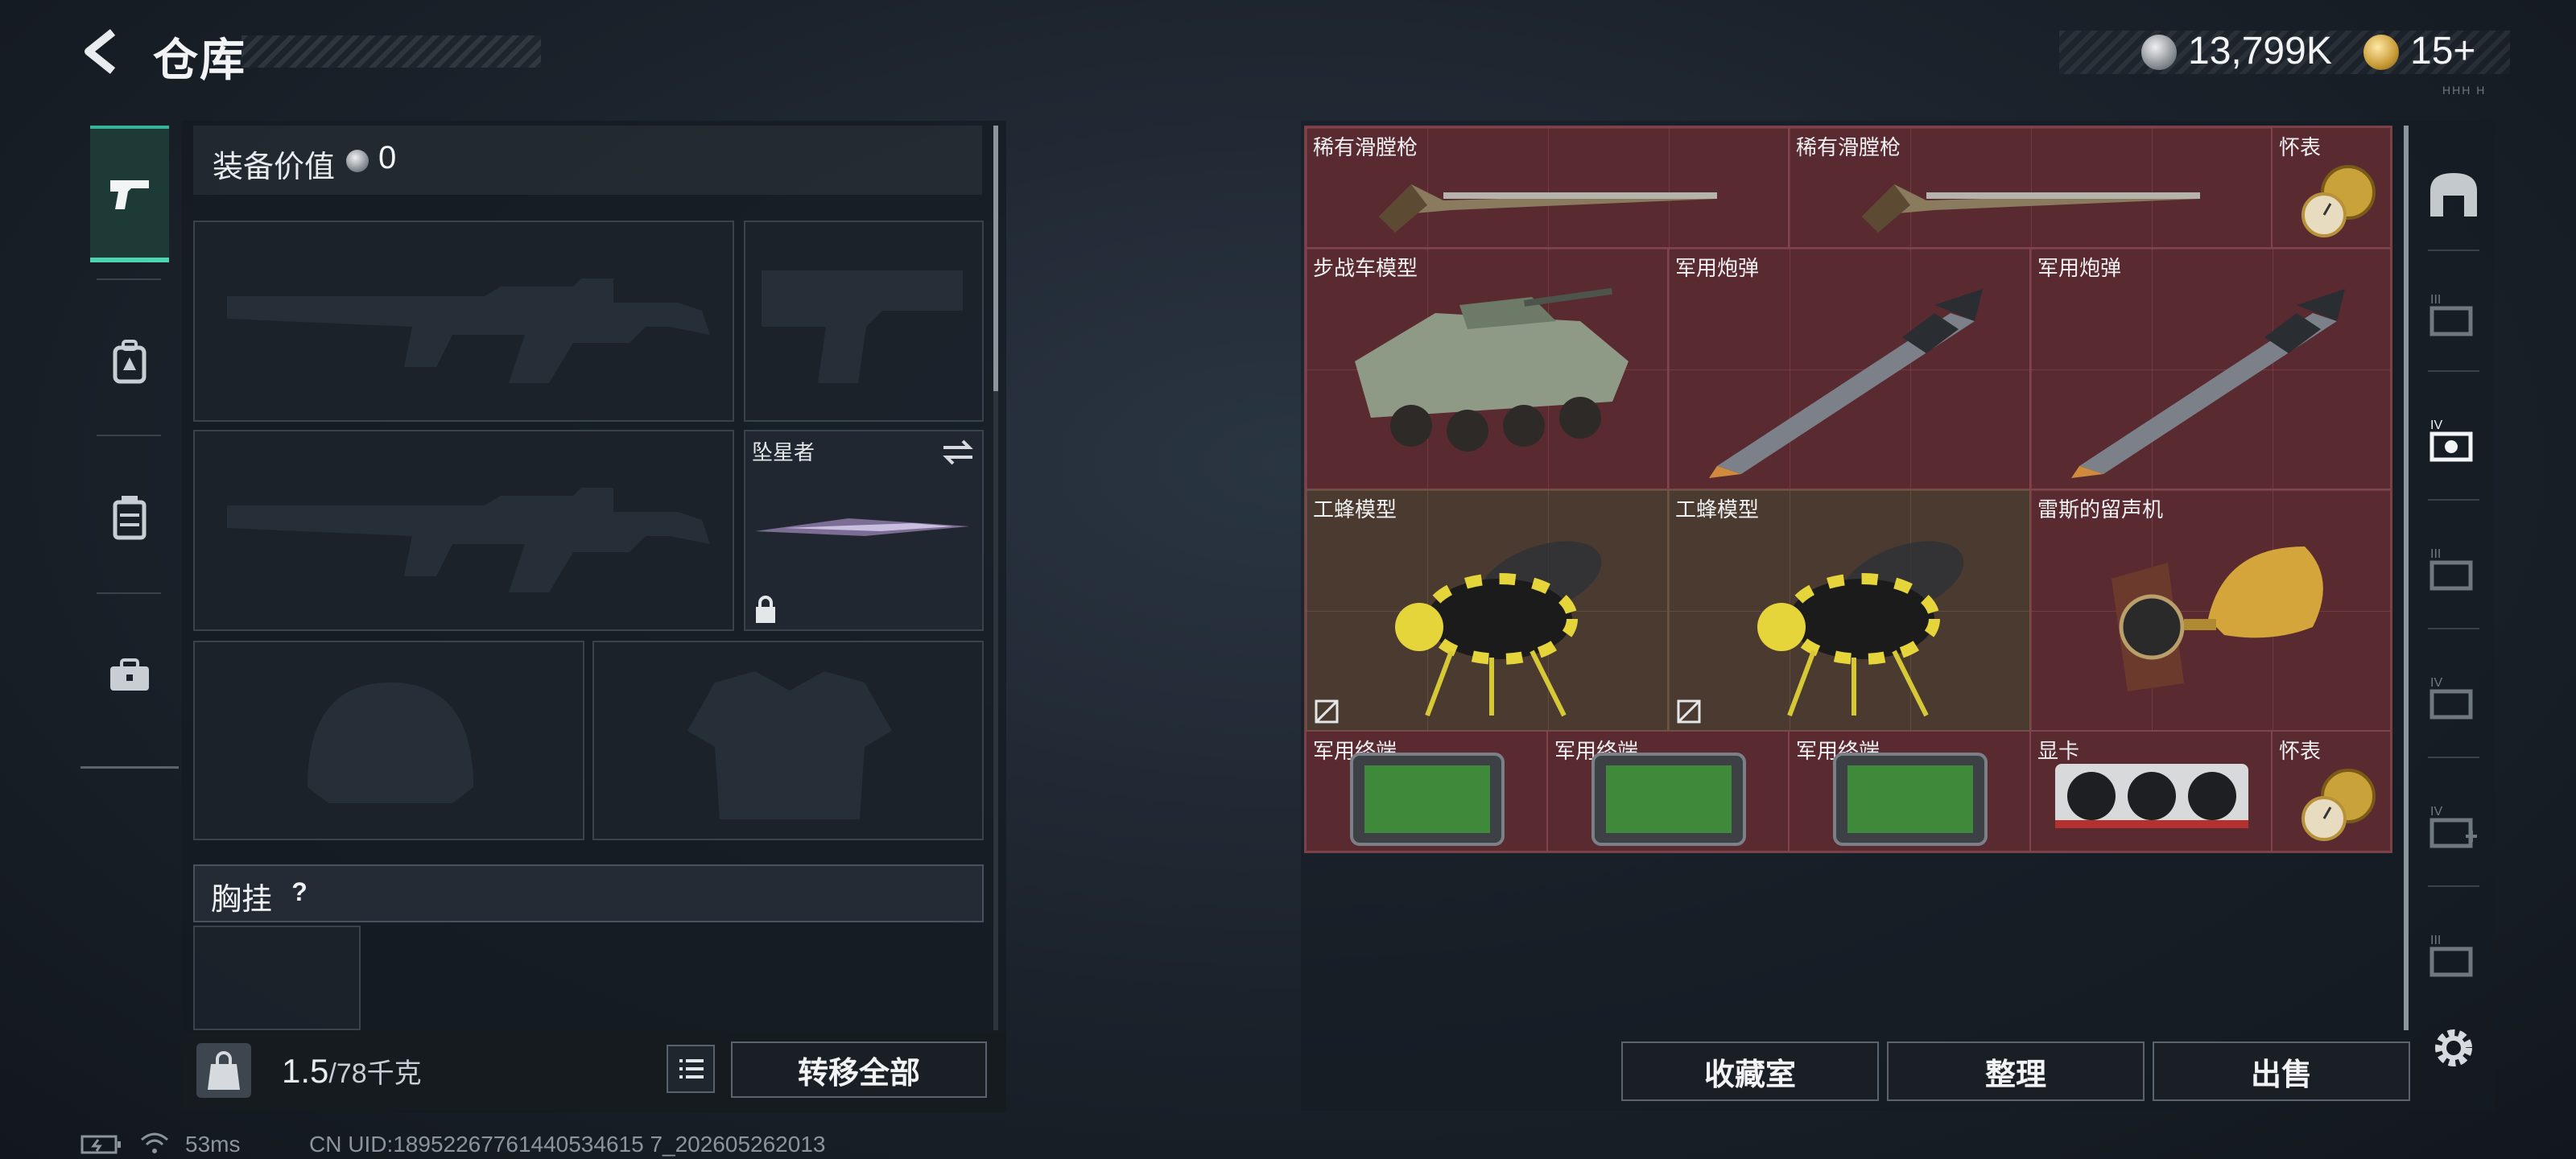  What do you see at coordinates (862, 326) in the screenshot?
I see `pistol-silhouette-icon` at bounding box center [862, 326].